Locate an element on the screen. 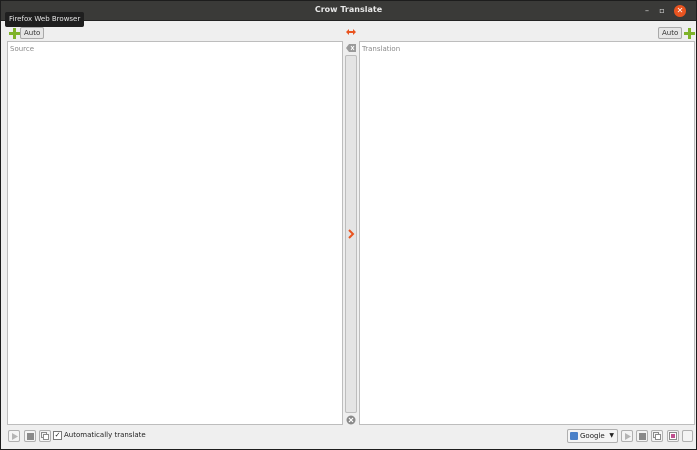 This screenshot has height=450, width=697. cancel-button is located at coordinates (351, 420).